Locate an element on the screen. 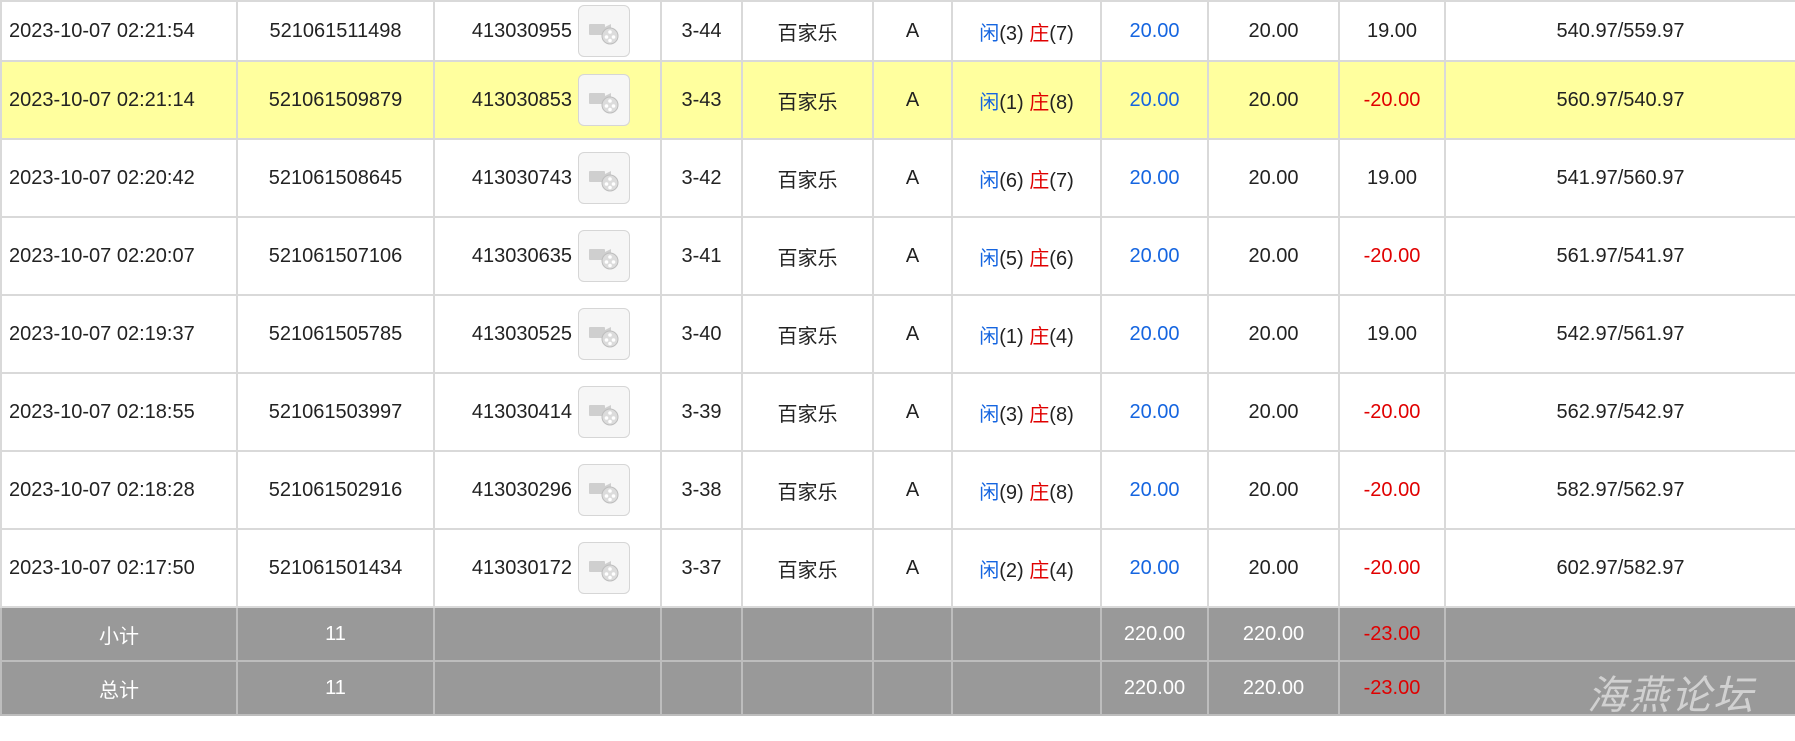 This screenshot has width=1795, height=741. player-points: (2) is located at coordinates (1011, 570).